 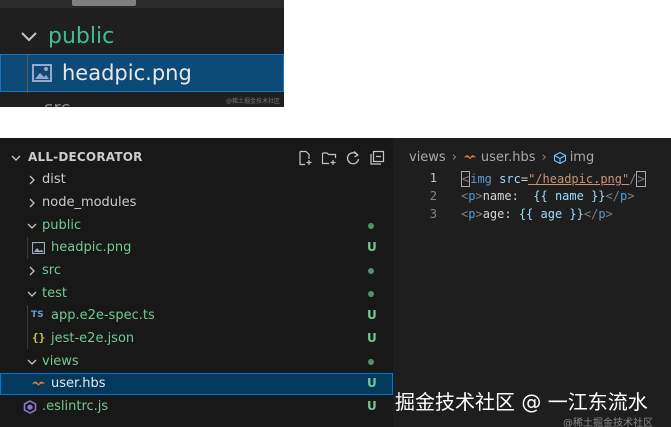 I want to click on indent-guide, so click(x=27, y=74).